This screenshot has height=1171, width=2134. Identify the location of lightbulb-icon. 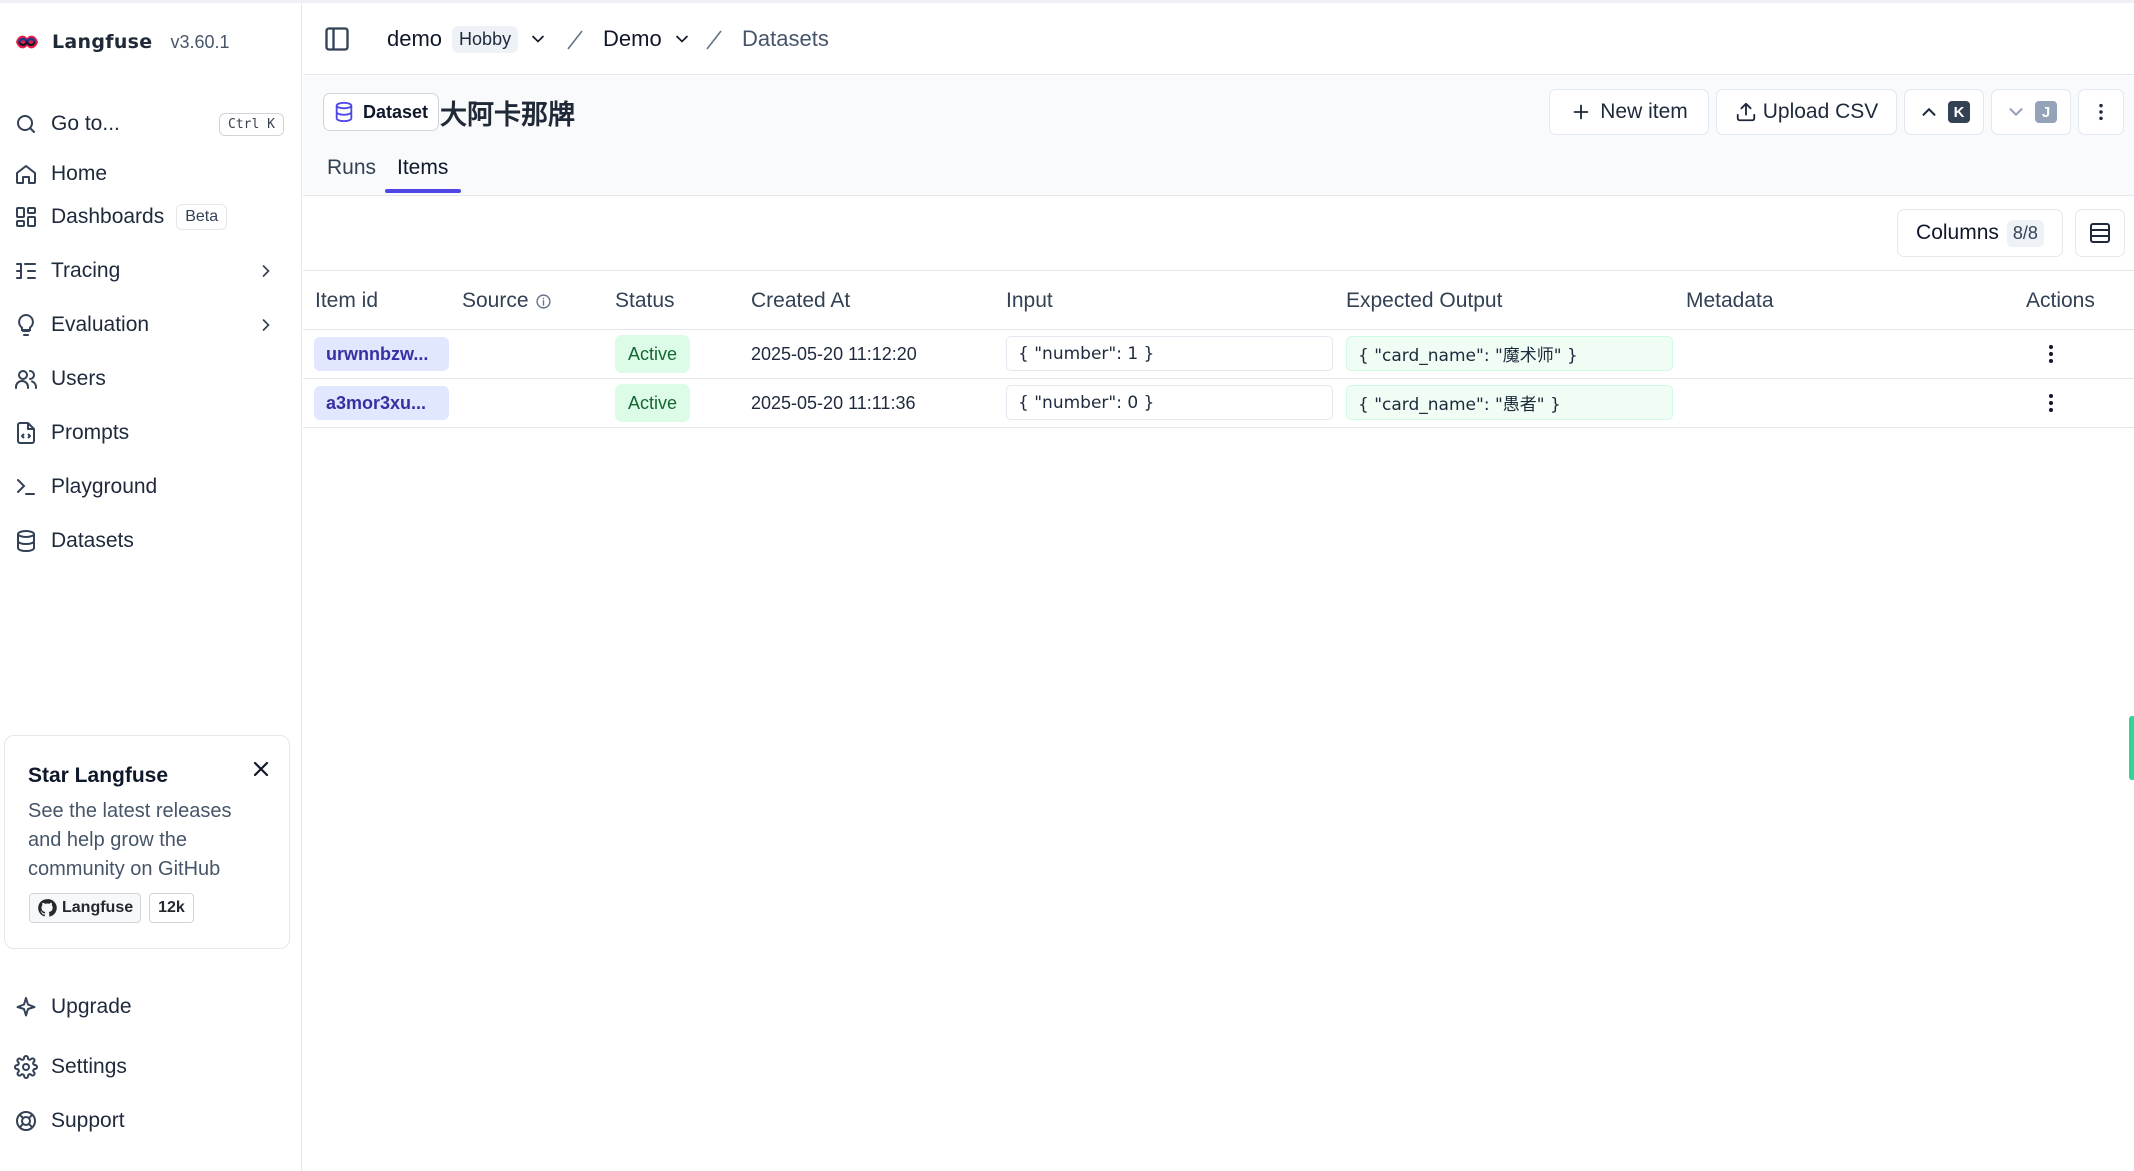
(26, 324).